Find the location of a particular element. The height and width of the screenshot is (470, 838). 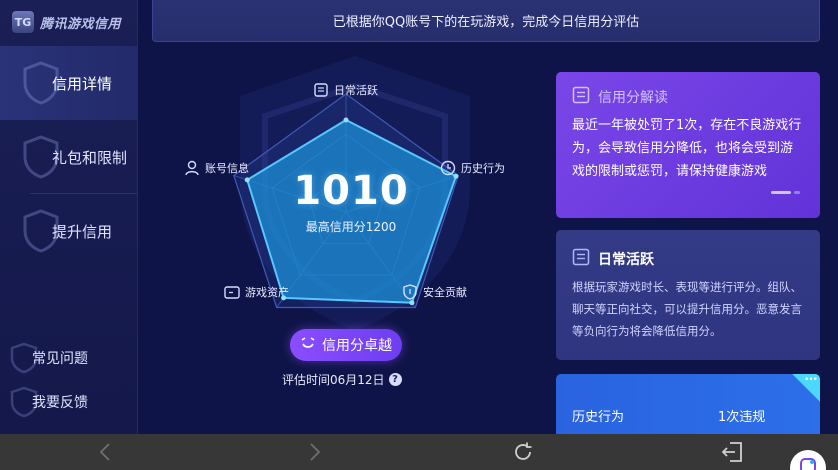

max-score-text: 最高信用分1200 is located at coordinates (351, 227).